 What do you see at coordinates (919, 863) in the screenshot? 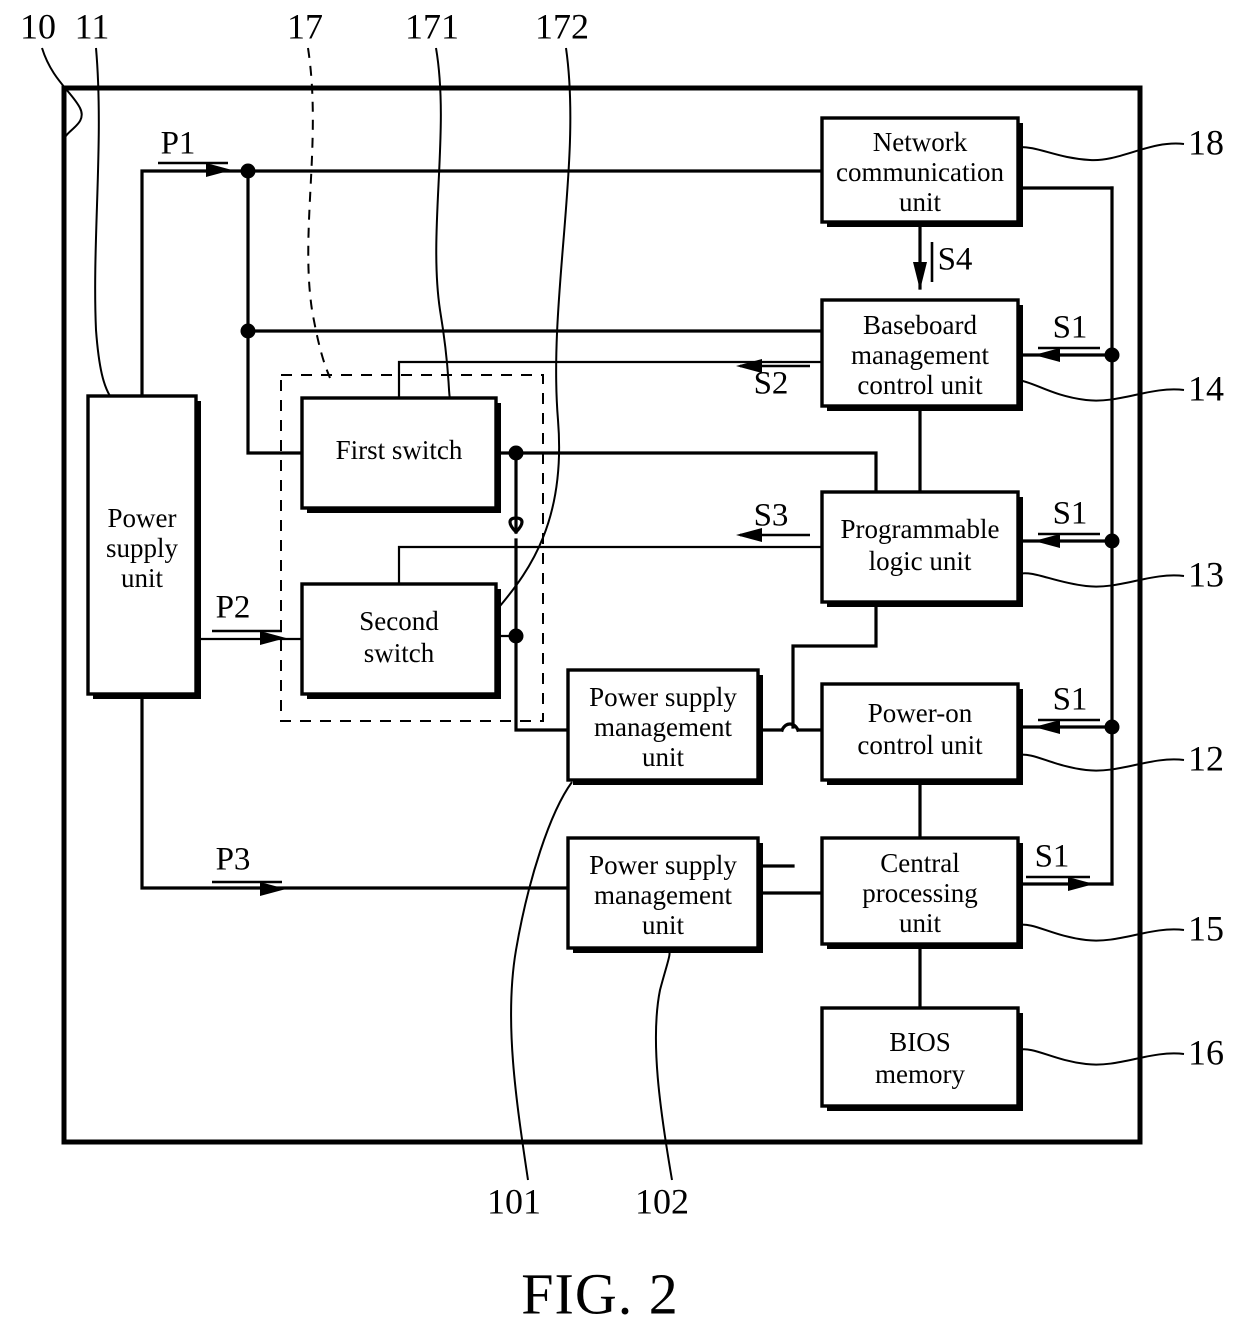
I see `block-label-line: Central` at bounding box center [919, 863].